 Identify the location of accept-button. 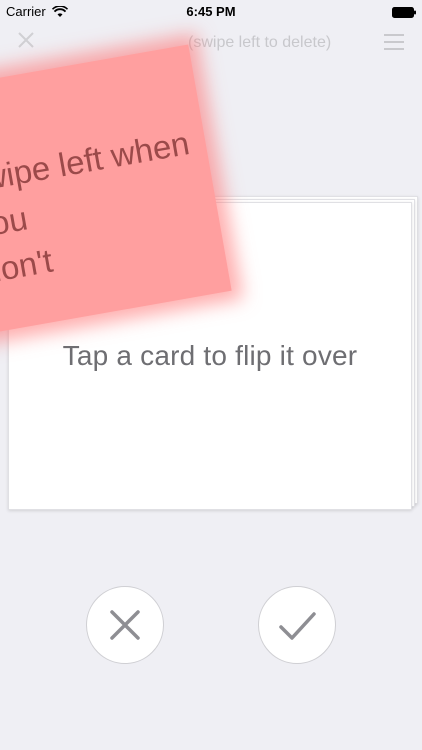
(297, 625).